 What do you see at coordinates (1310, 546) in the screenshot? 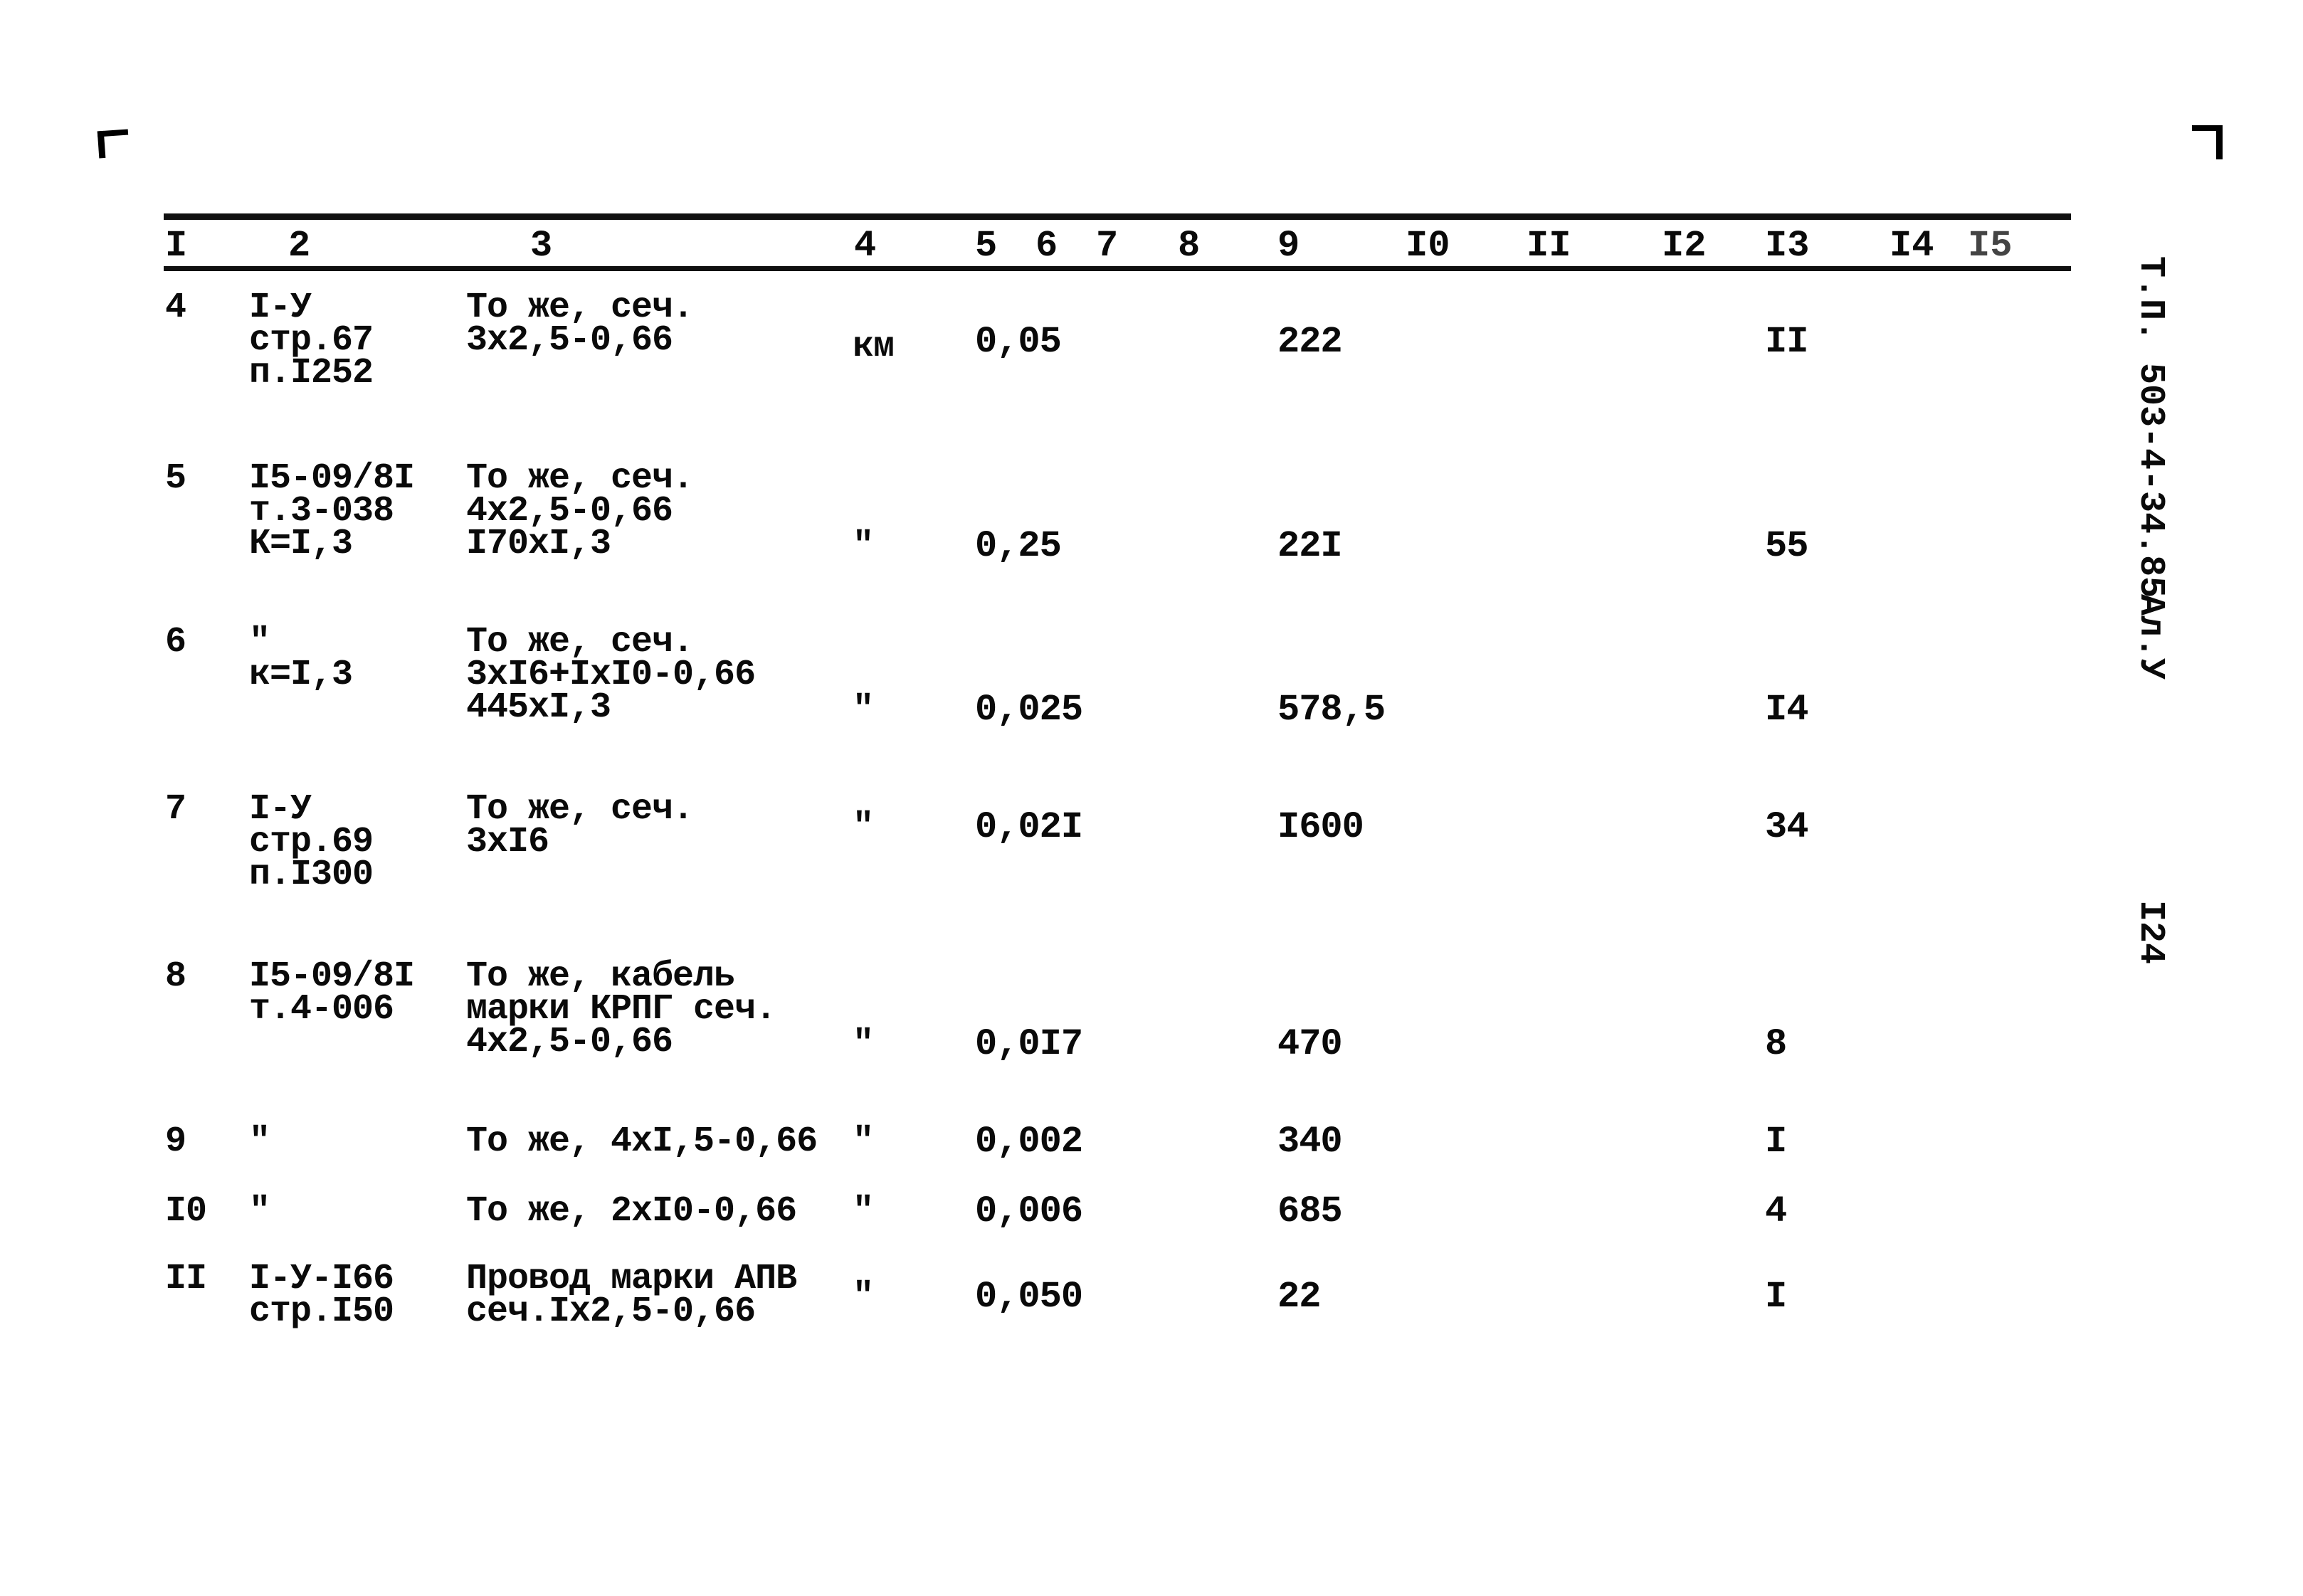
I see `unit-cost-value: 22I` at bounding box center [1310, 546].